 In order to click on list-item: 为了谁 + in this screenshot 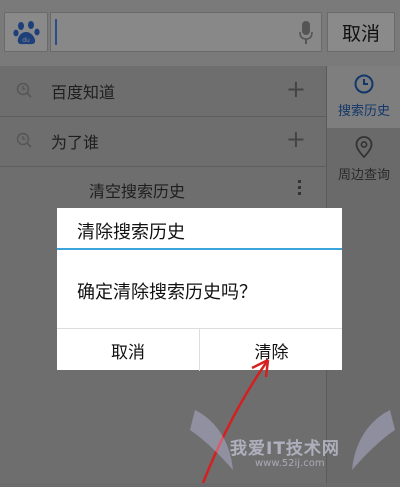, I will do `click(163, 141)`.